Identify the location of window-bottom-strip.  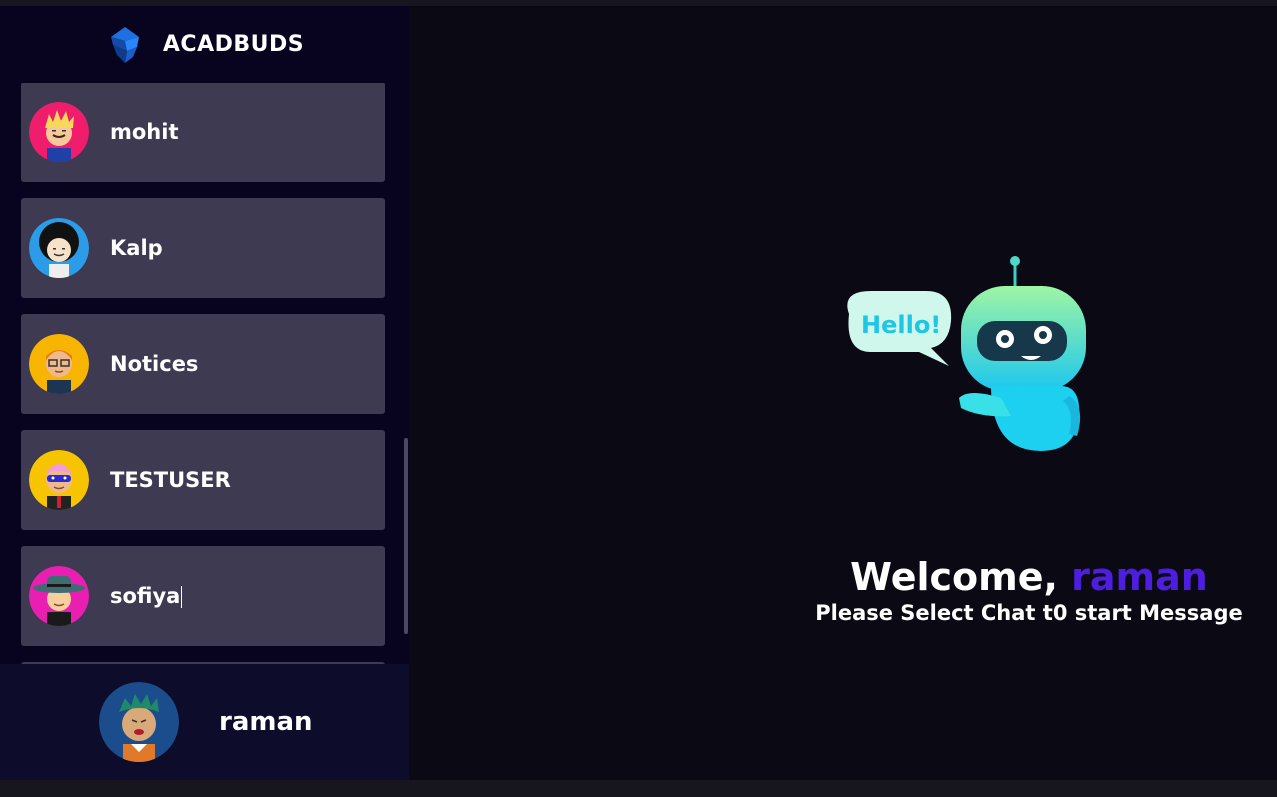
(638, 788).